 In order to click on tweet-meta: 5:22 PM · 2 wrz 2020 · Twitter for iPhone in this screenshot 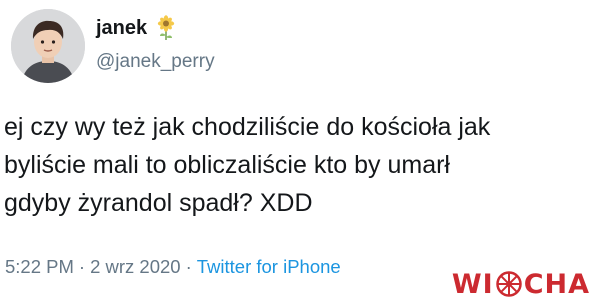, I will do `click(173, 267)`.